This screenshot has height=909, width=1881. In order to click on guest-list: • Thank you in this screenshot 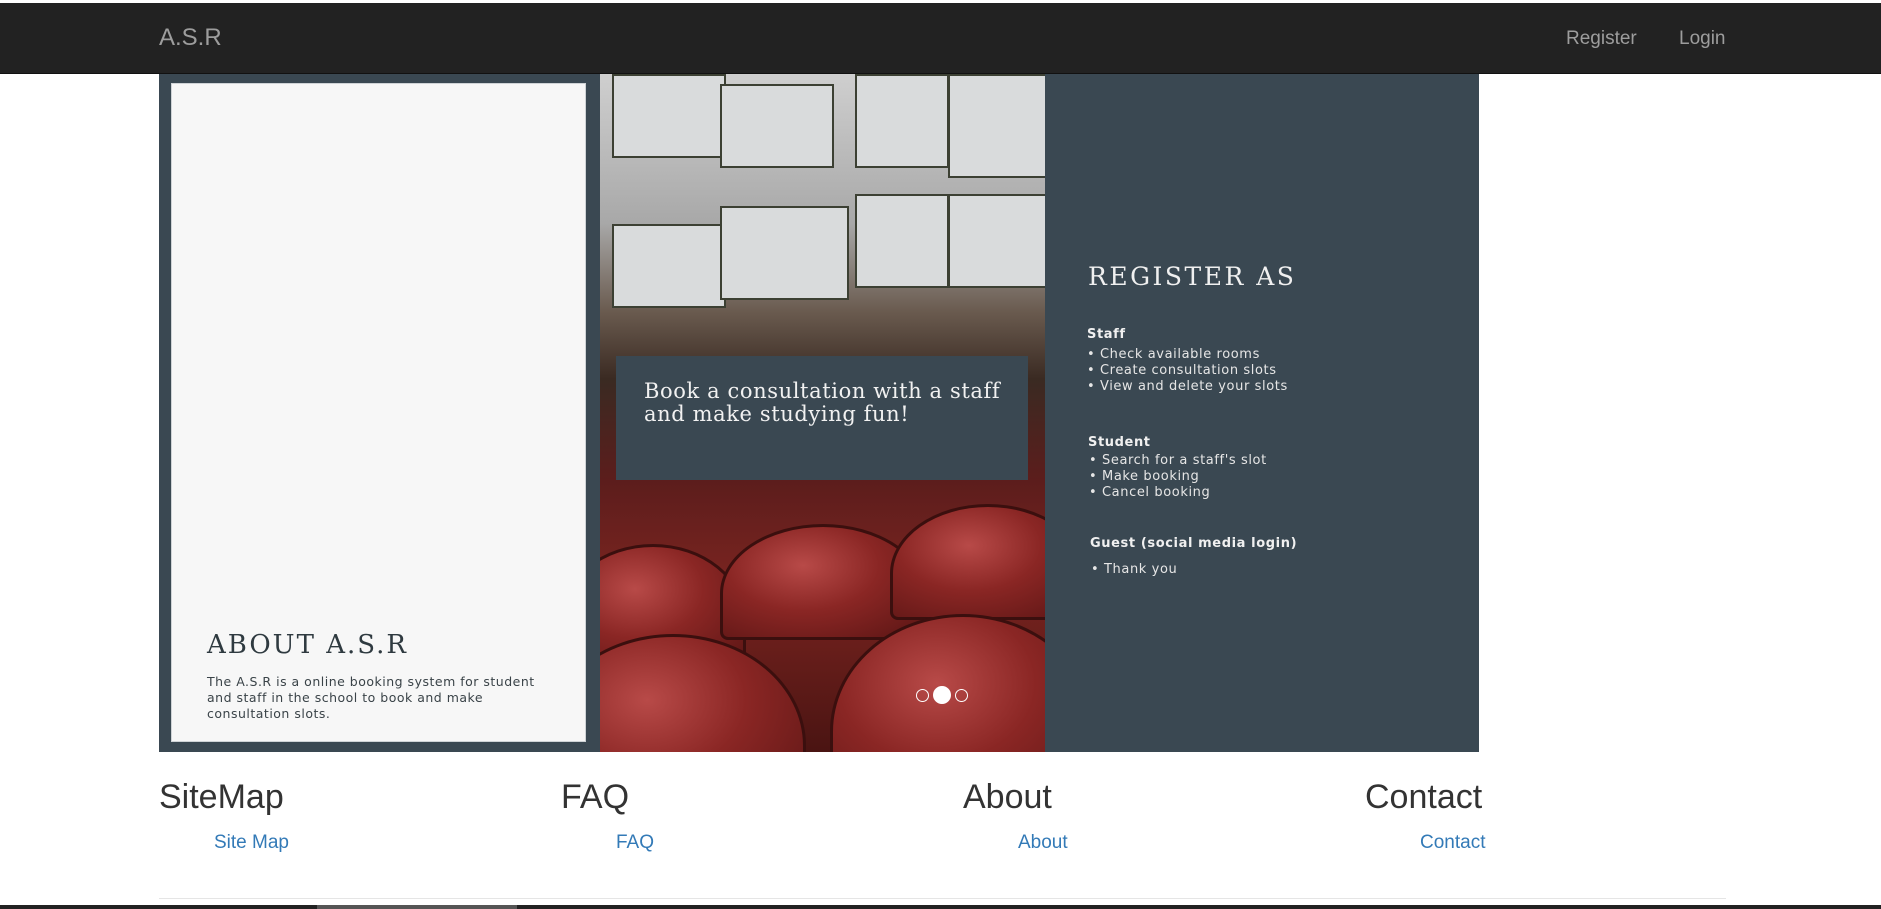, I will do `click(1134, 570)`.